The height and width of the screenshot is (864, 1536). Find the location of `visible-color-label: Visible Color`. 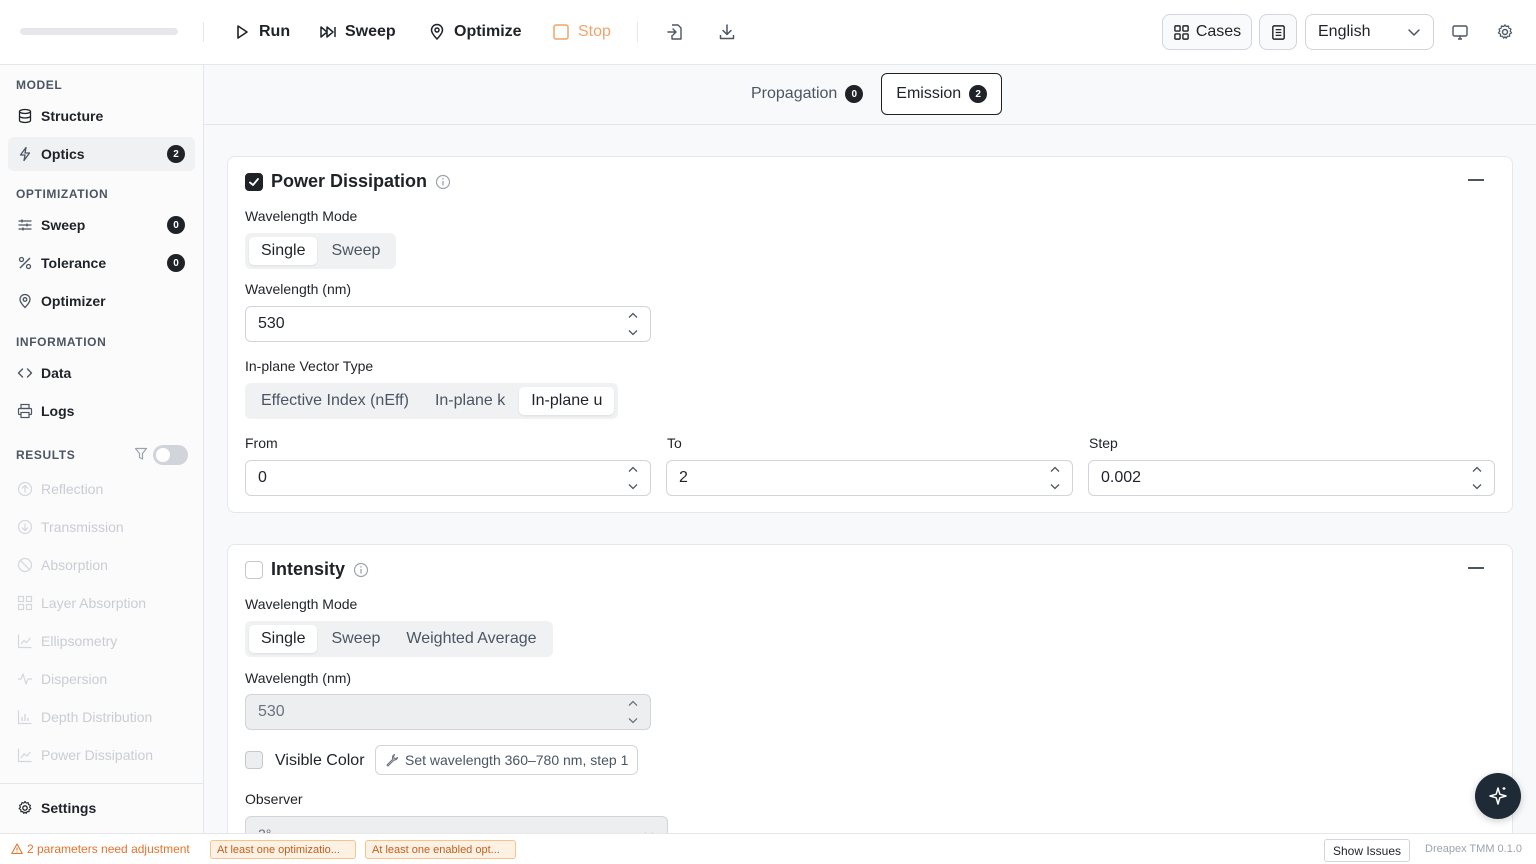

visible-color-label: Visible Color is located at coordinates (320, 760).